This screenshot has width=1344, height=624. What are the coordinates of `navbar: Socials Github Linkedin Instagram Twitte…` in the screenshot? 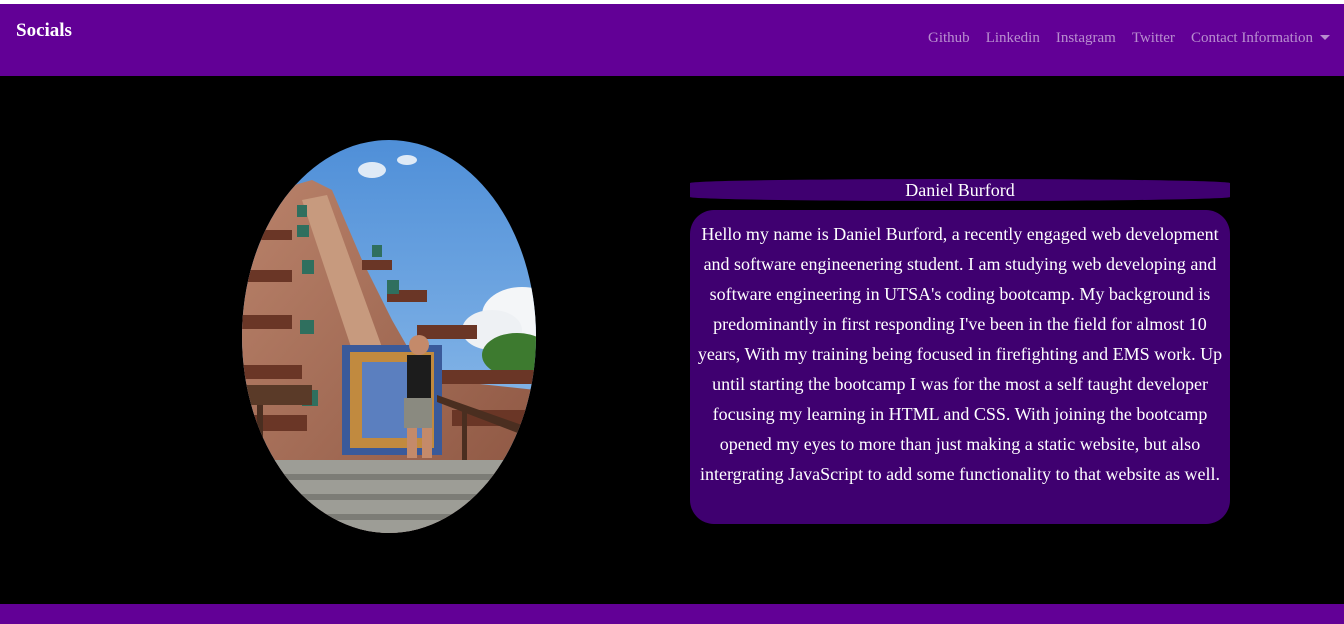 It's located at (672, 40).